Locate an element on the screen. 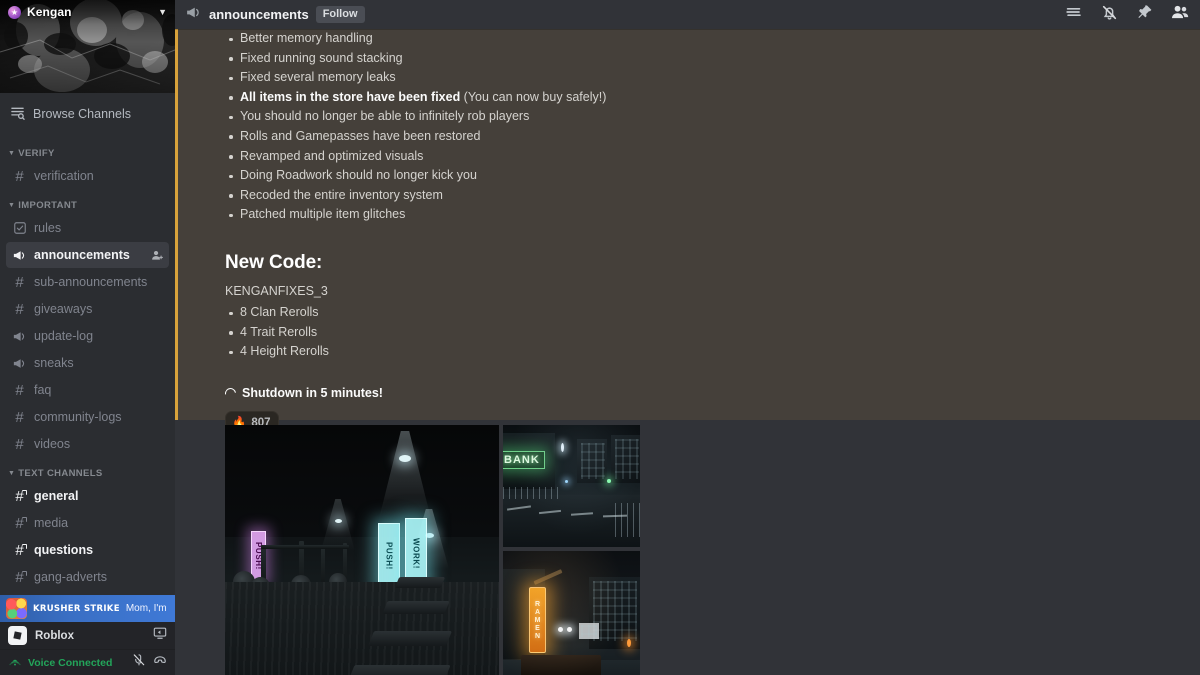 The width and height of the screenshot is (1200, 675). server-name: Kengan is located at coordinates (49, 12).